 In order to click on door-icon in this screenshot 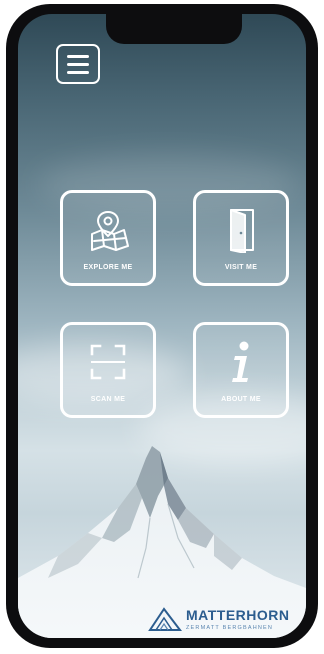, I will do `click(241, 230)`.